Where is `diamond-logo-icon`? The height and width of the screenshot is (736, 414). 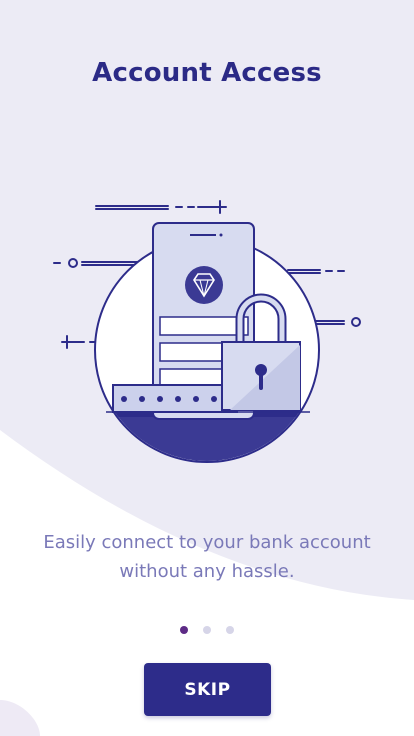
diamond-logo-icon is located at coordinates (204, 285).